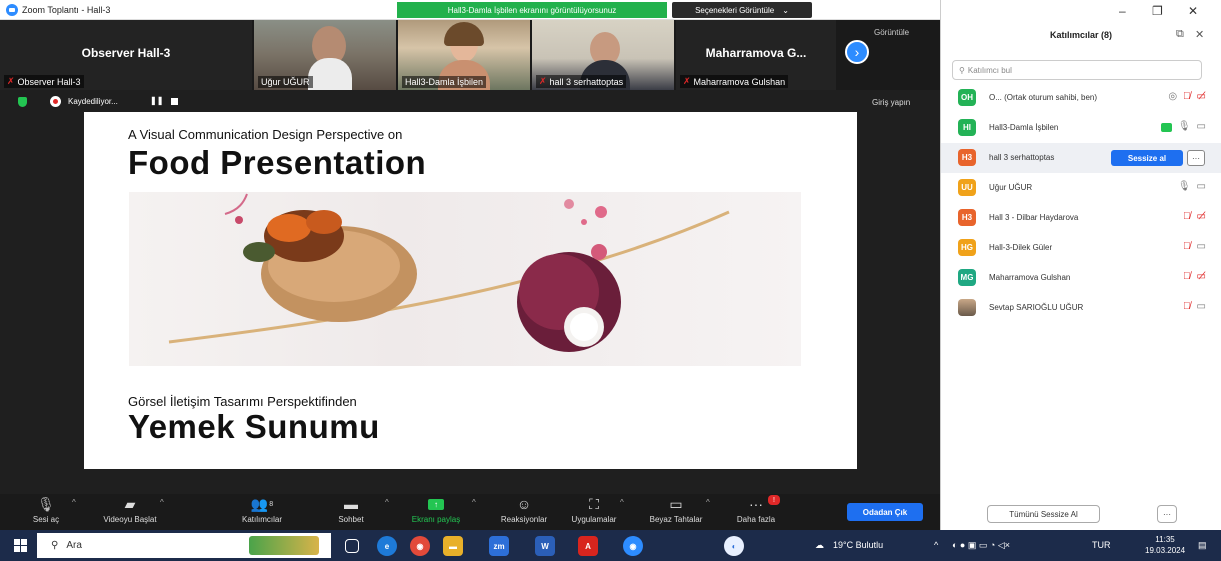  What do you see at coordinates (325, 55) in the screenshot?
I see `video-tile: Uğur UĞUR` at bounding box center [325, 55].